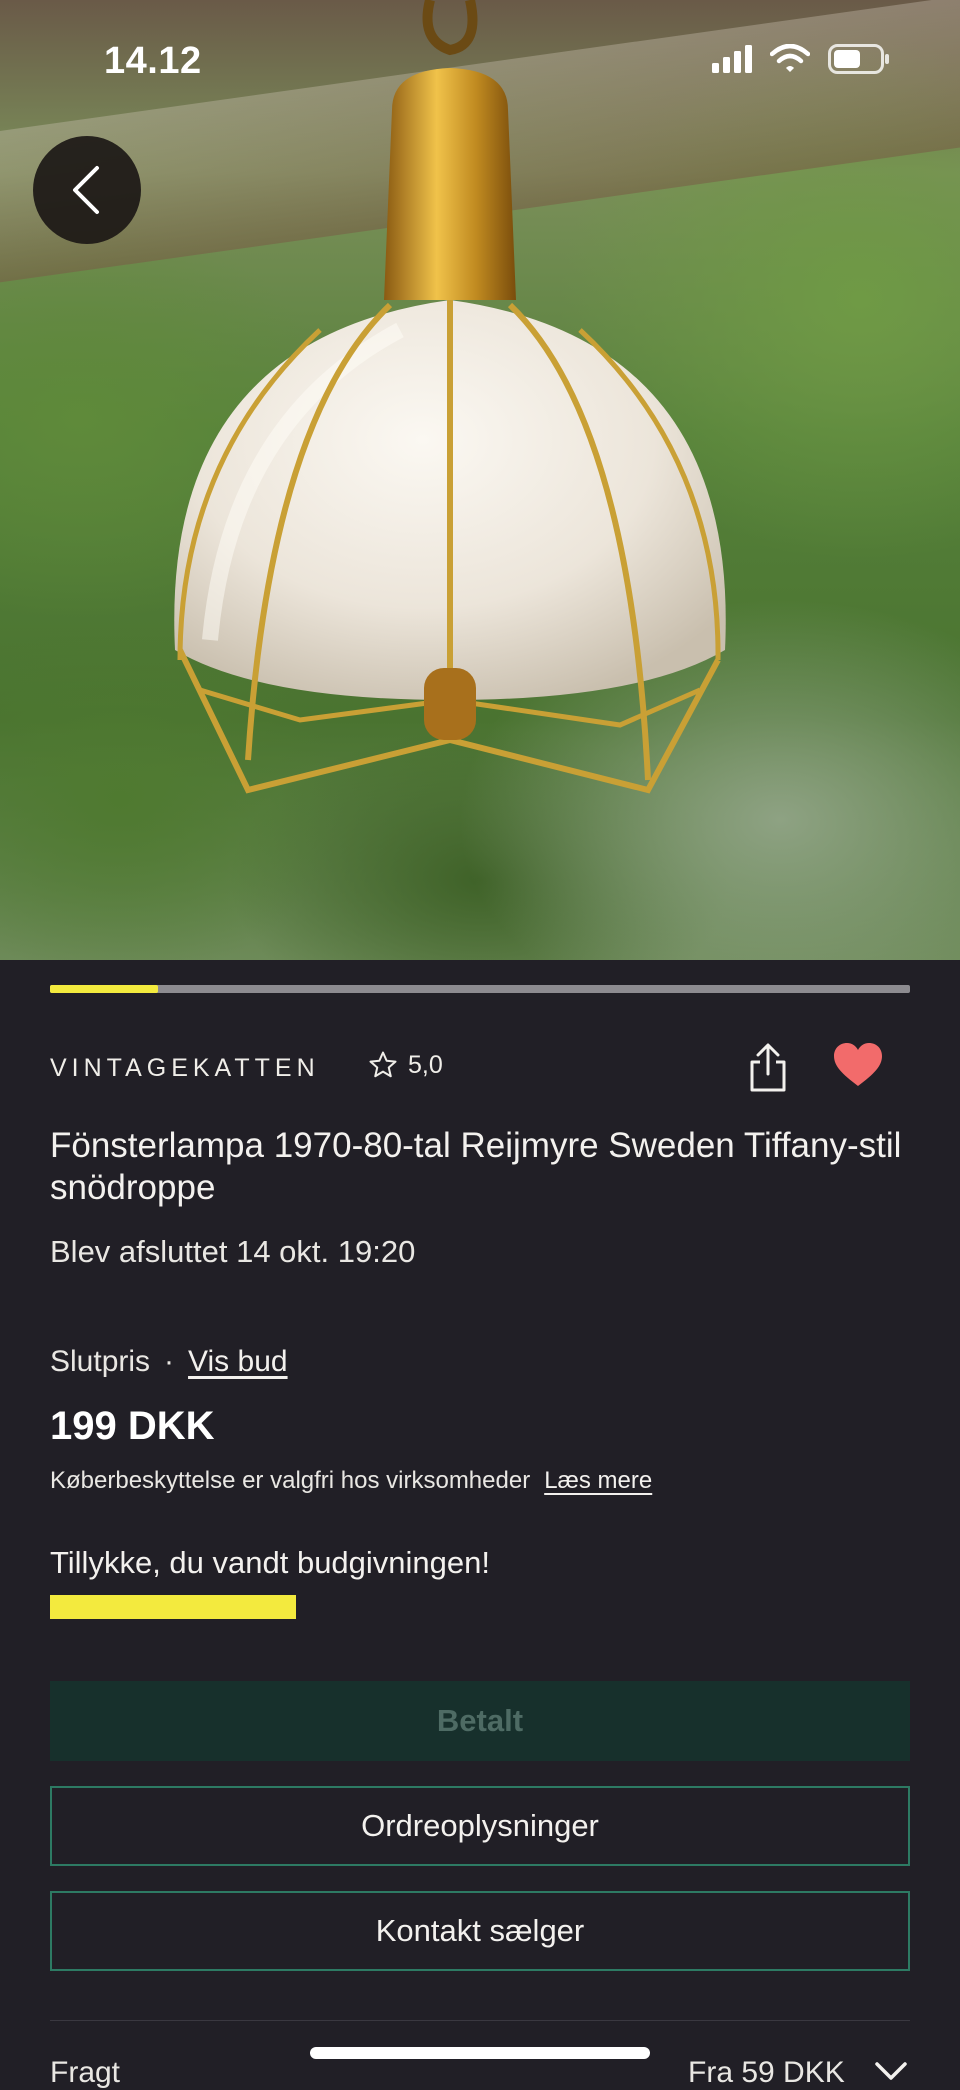 The image size is (960, 2090). Describe the element at coordinates (480, 989) in the screenshot. I see `gallery-progress` at that location.